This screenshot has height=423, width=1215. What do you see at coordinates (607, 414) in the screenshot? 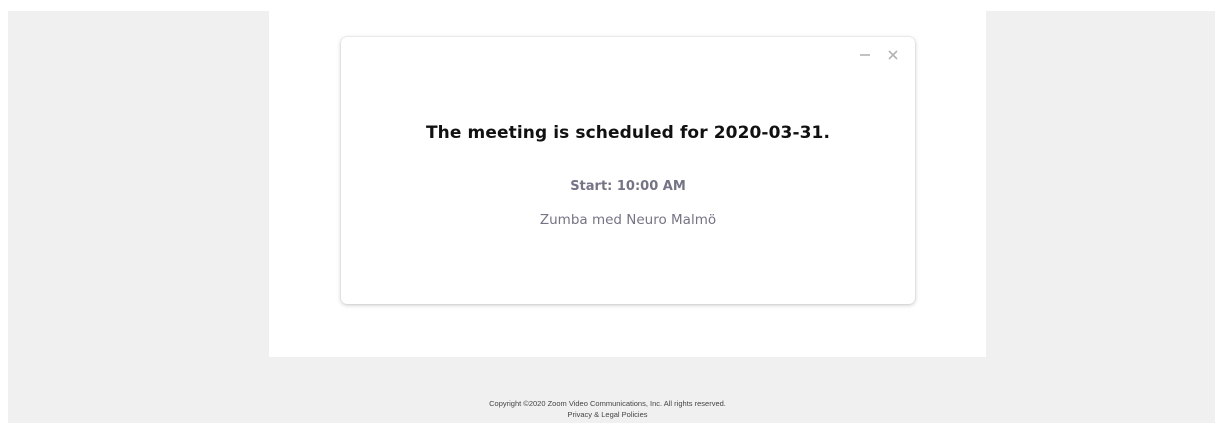
I see `privacy-legal-link: Privacy & Legal Policies` at bounding box center [607, 414].